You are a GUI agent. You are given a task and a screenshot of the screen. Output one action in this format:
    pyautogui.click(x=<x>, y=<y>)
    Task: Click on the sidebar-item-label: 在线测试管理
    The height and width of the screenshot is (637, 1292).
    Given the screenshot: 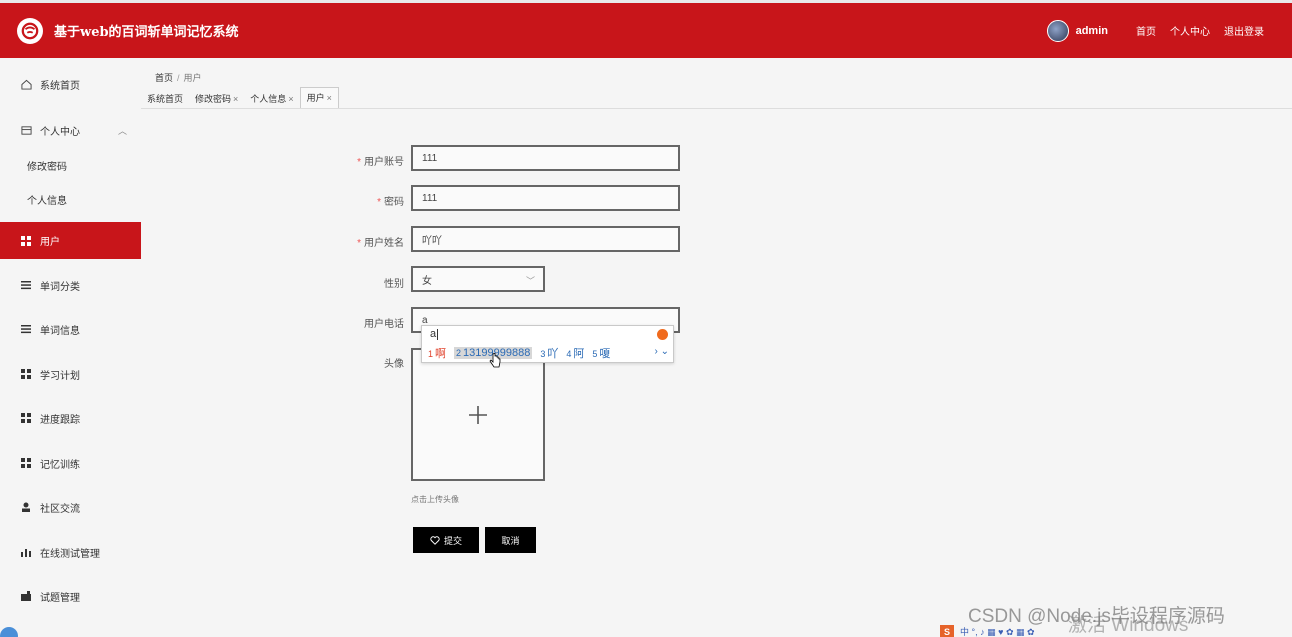 What is the action you would take?
    pyautogui.click(x=70, y=554)
    